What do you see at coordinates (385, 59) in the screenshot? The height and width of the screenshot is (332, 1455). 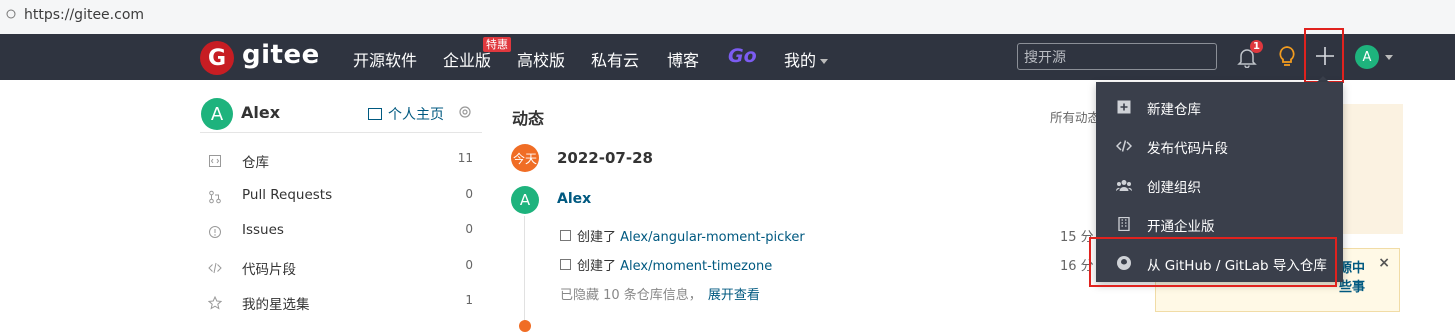 I see `nav-open-source: 开源软件` at bounding box center [385, 59].